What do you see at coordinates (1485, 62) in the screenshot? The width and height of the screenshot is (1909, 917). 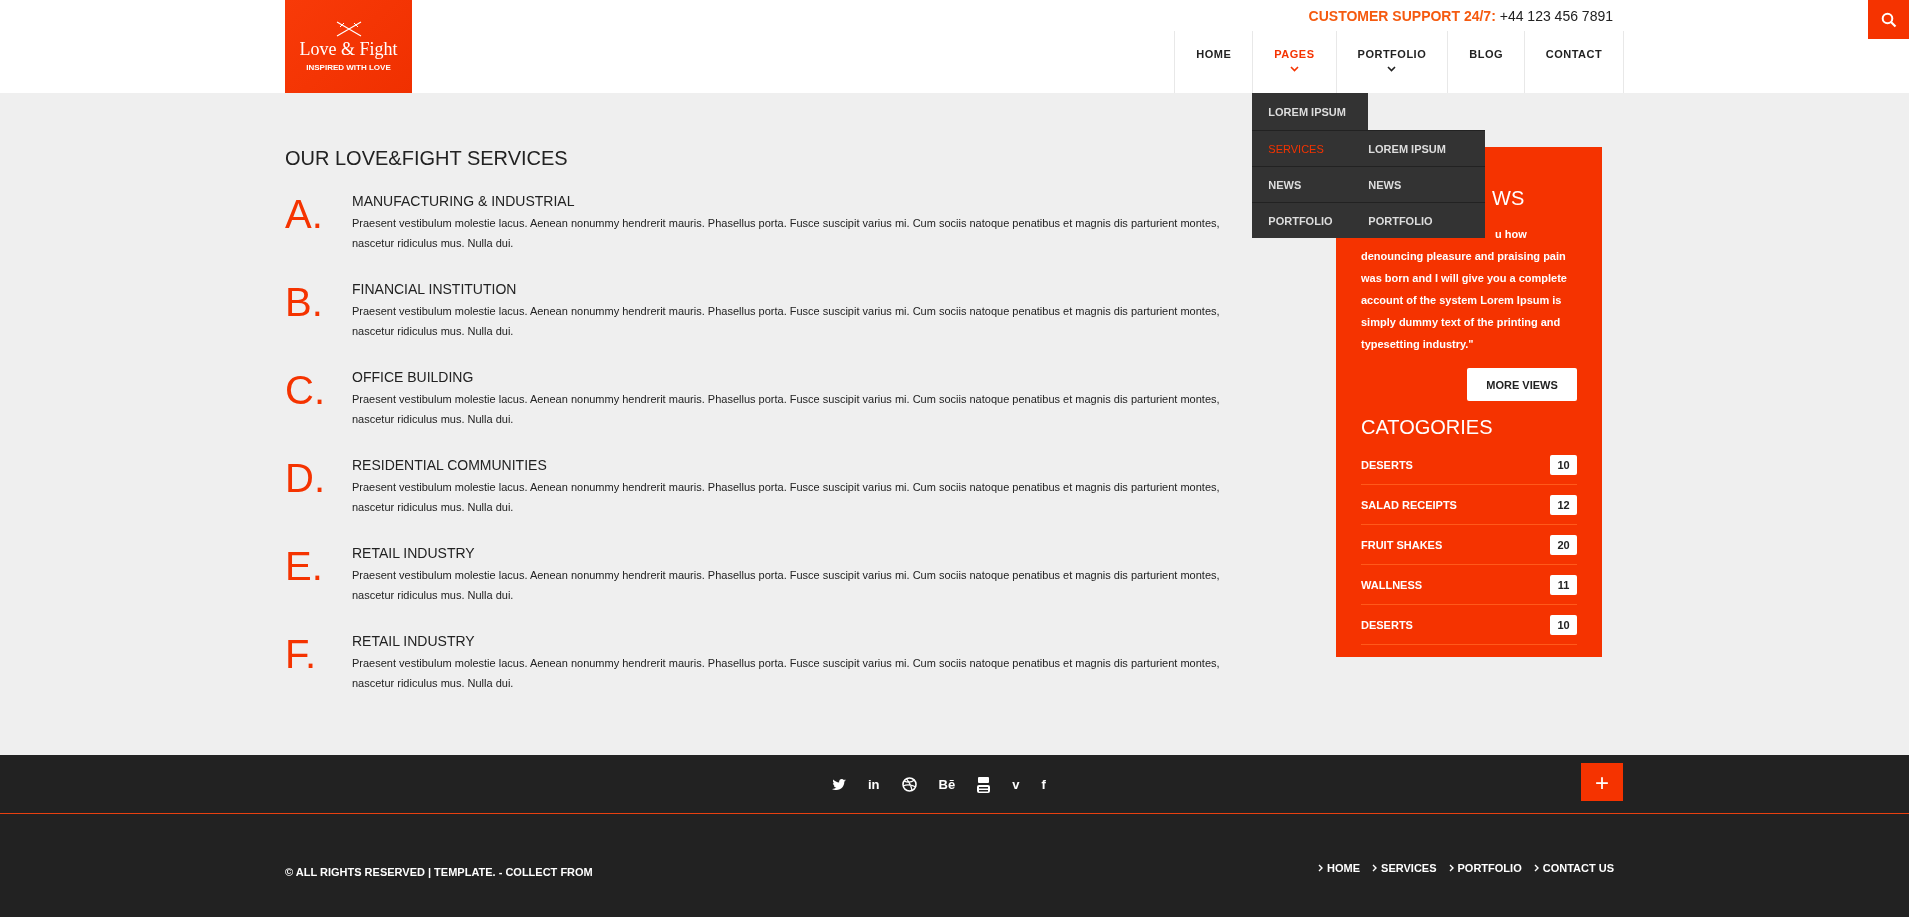 I see `nav-item: BLOG` at bounding box center [1485, 62].